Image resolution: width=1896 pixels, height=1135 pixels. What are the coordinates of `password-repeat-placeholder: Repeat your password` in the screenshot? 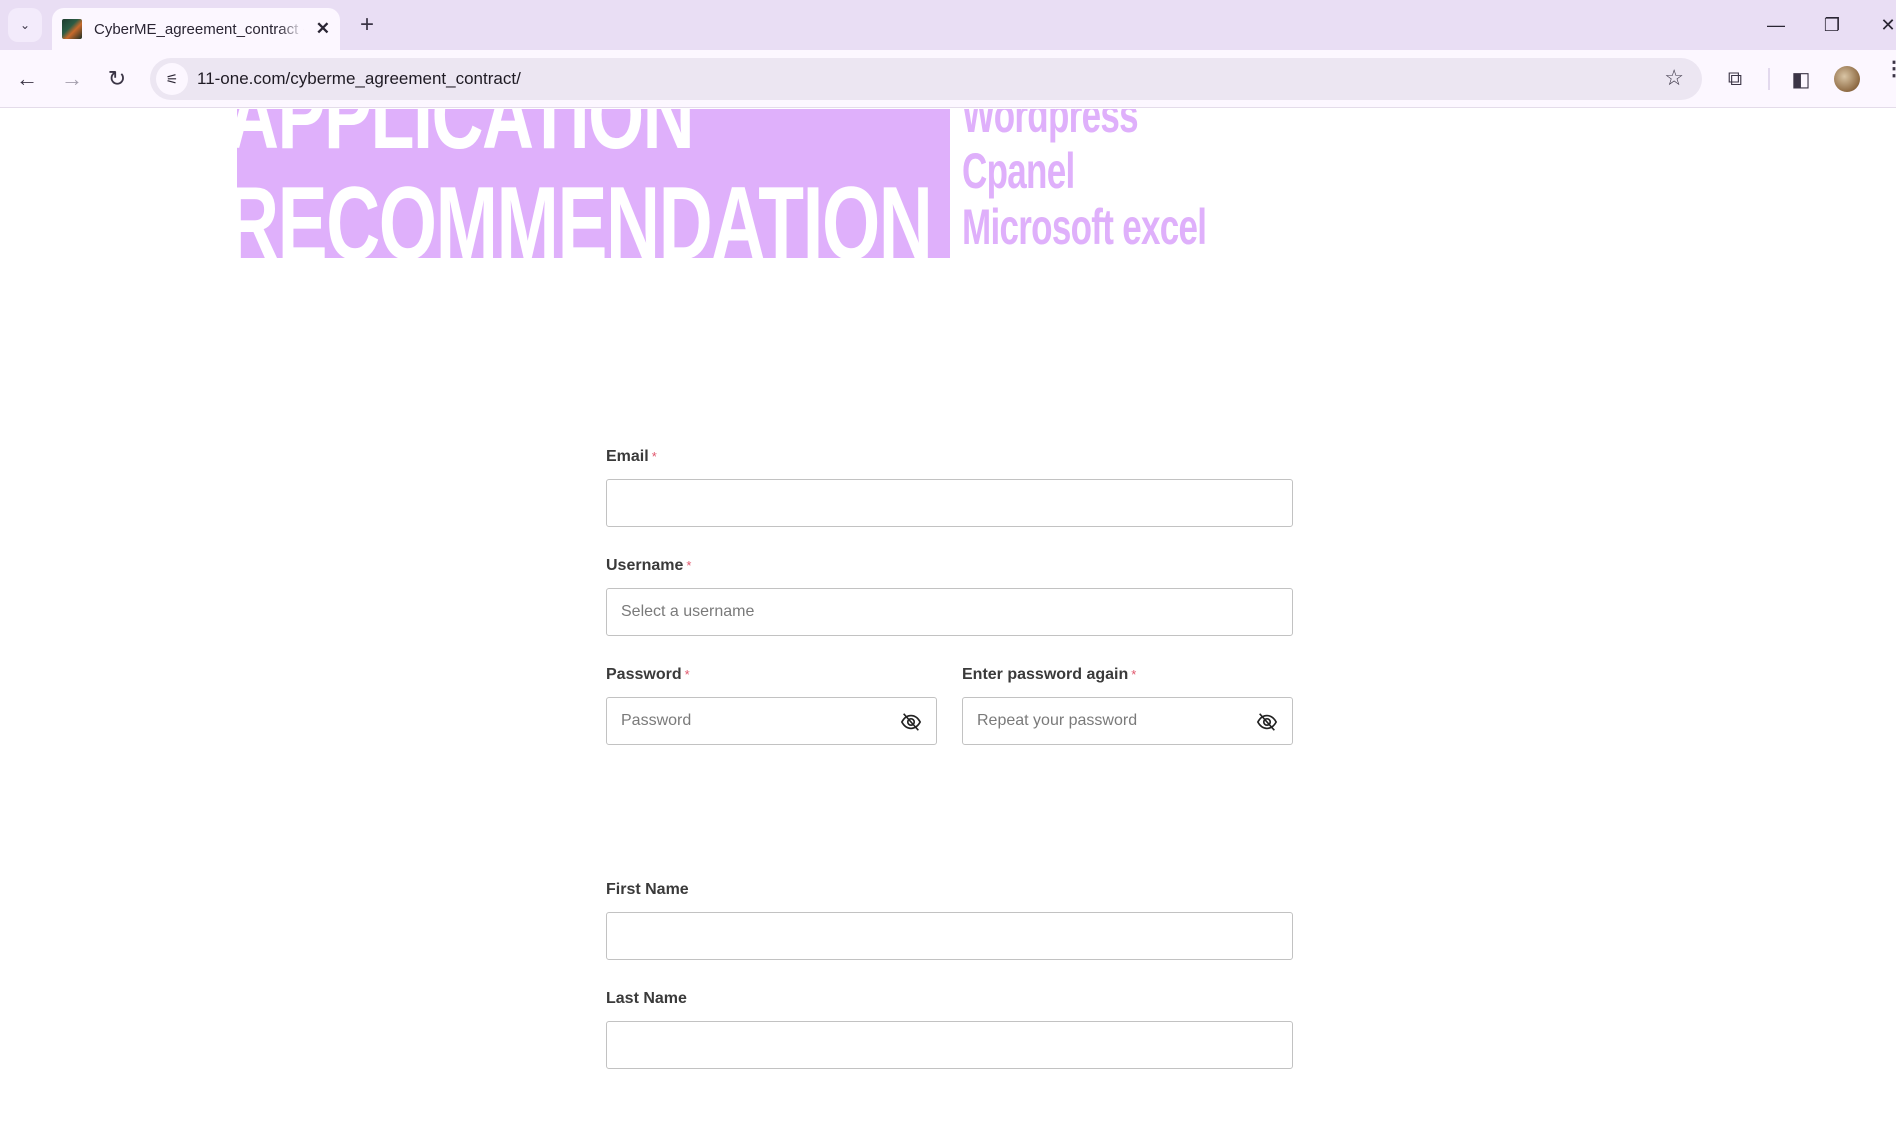 It's located at (1057, 720).